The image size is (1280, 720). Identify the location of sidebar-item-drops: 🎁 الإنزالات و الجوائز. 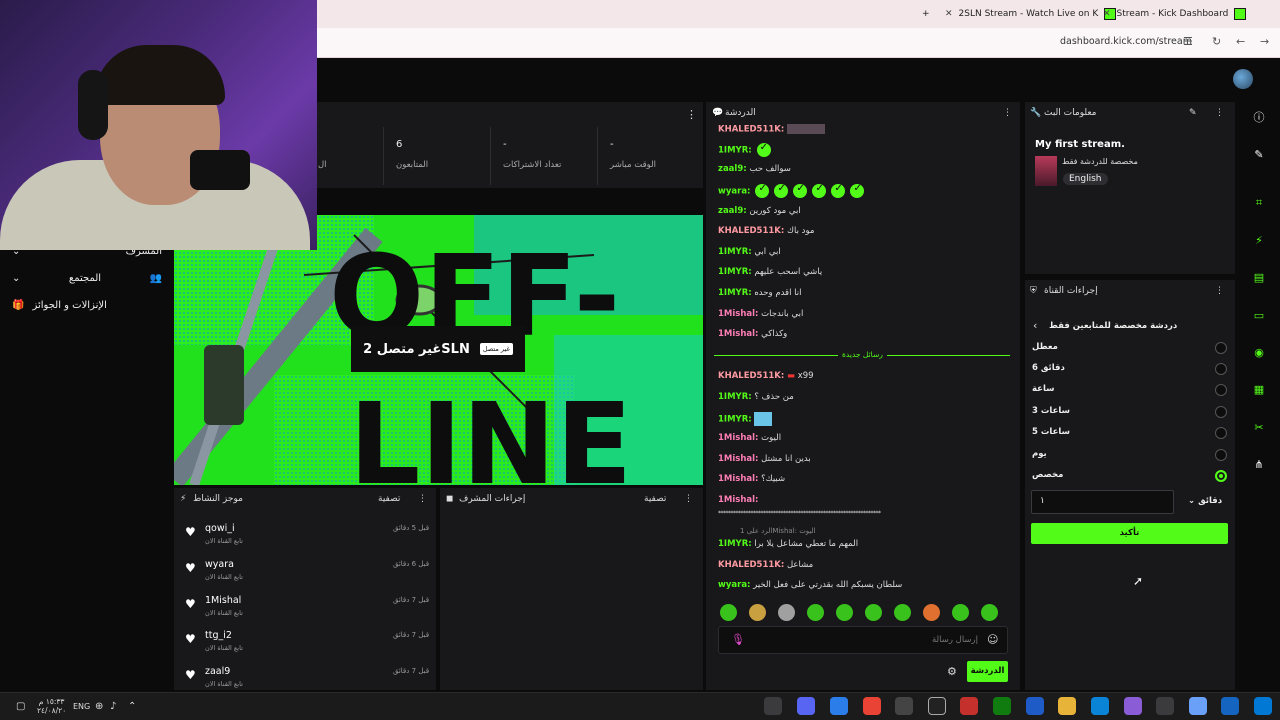
(87, 305).